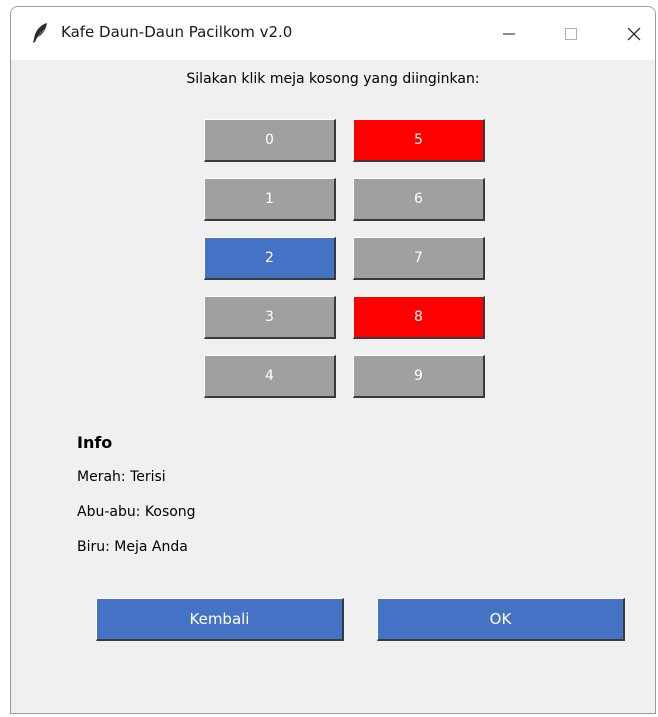 The width and height of the screenshot is (658, 717). I want to click on table-button-9: 9, so click(419, 376).